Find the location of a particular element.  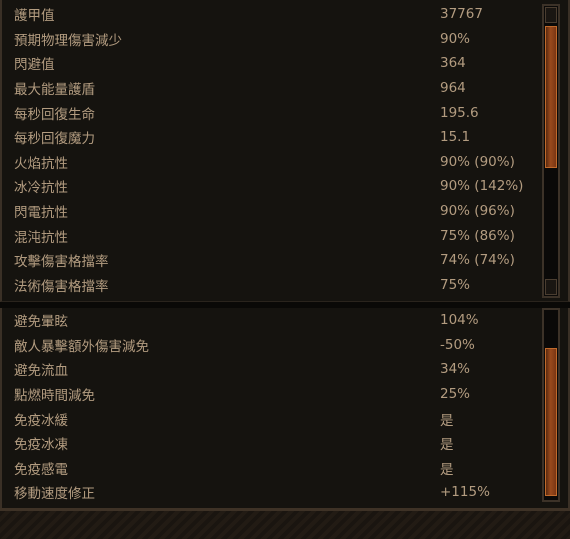

stat-label: 免疫冰緩 is located at coordinates (41, 420).